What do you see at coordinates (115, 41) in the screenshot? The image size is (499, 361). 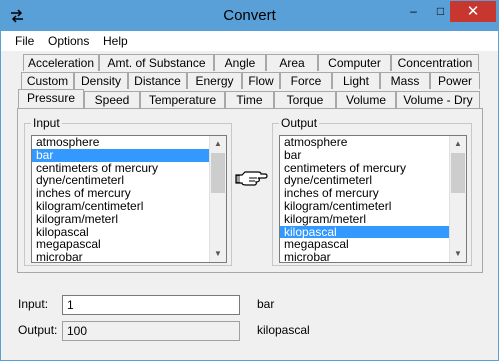 I see `menu-help: Help` at bounding box center [115, 41].